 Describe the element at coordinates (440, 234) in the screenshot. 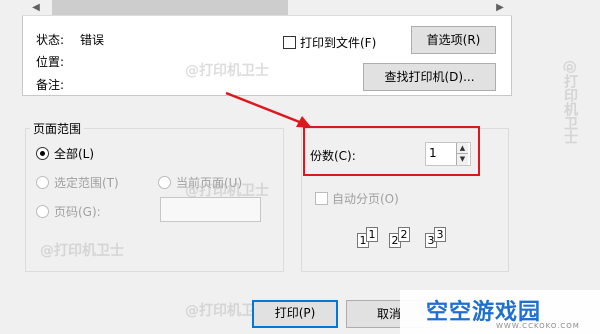

I see `page-3-front: 3` at that location.